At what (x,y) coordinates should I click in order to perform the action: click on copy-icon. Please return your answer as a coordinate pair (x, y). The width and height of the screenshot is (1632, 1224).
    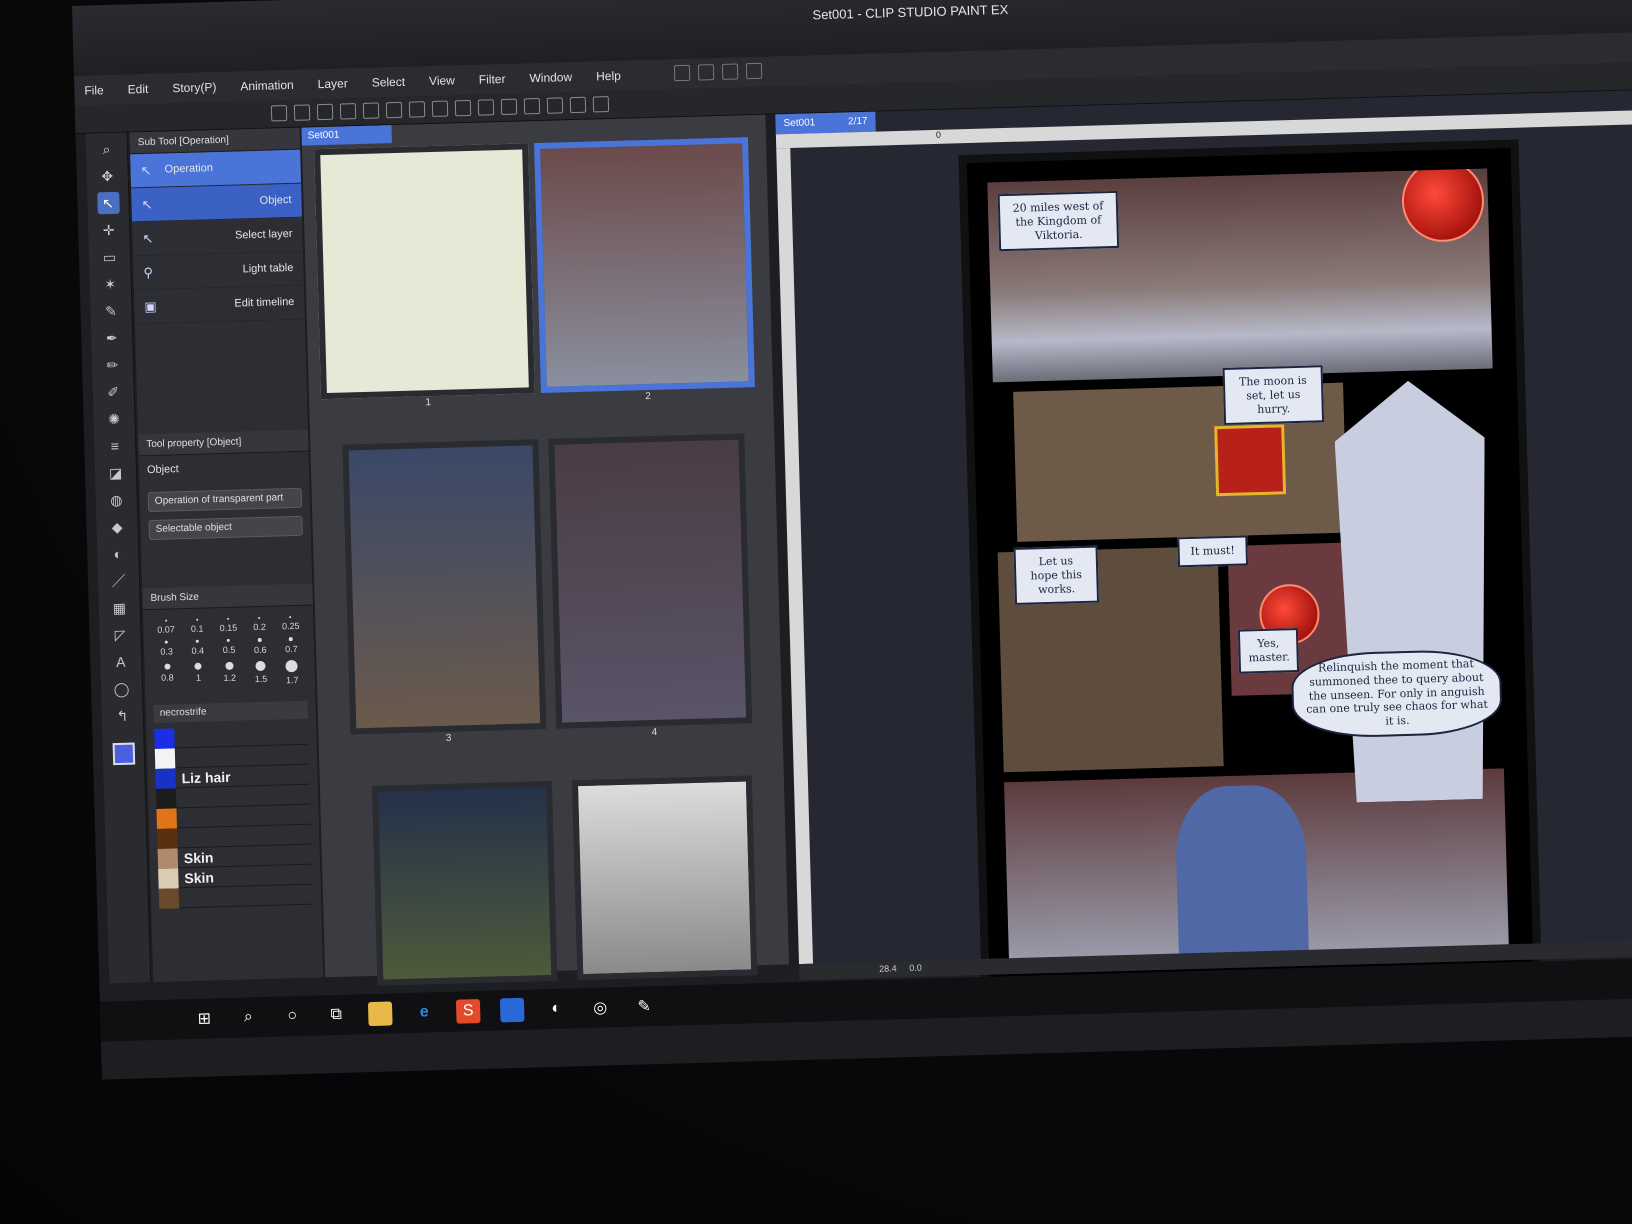
    Looking at the image, I should click on (348, 111).